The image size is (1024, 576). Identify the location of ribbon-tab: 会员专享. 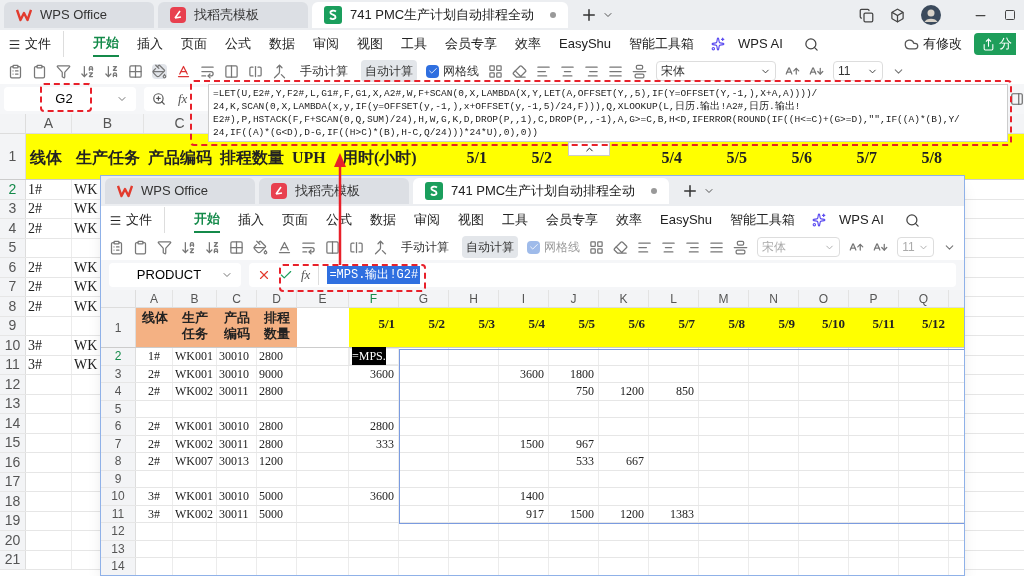
(471, 44).